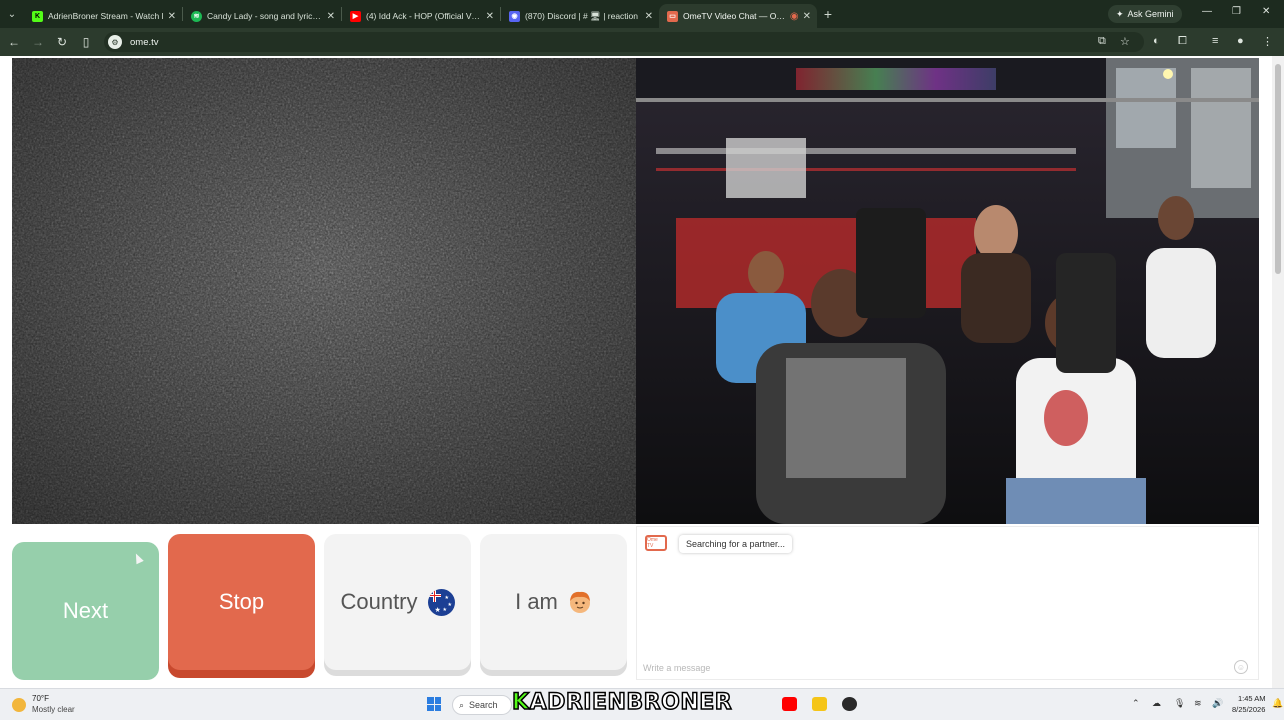 This screenshot has height=720, width=1284. I want to click on file-explorer-icon, so click(819, 704).